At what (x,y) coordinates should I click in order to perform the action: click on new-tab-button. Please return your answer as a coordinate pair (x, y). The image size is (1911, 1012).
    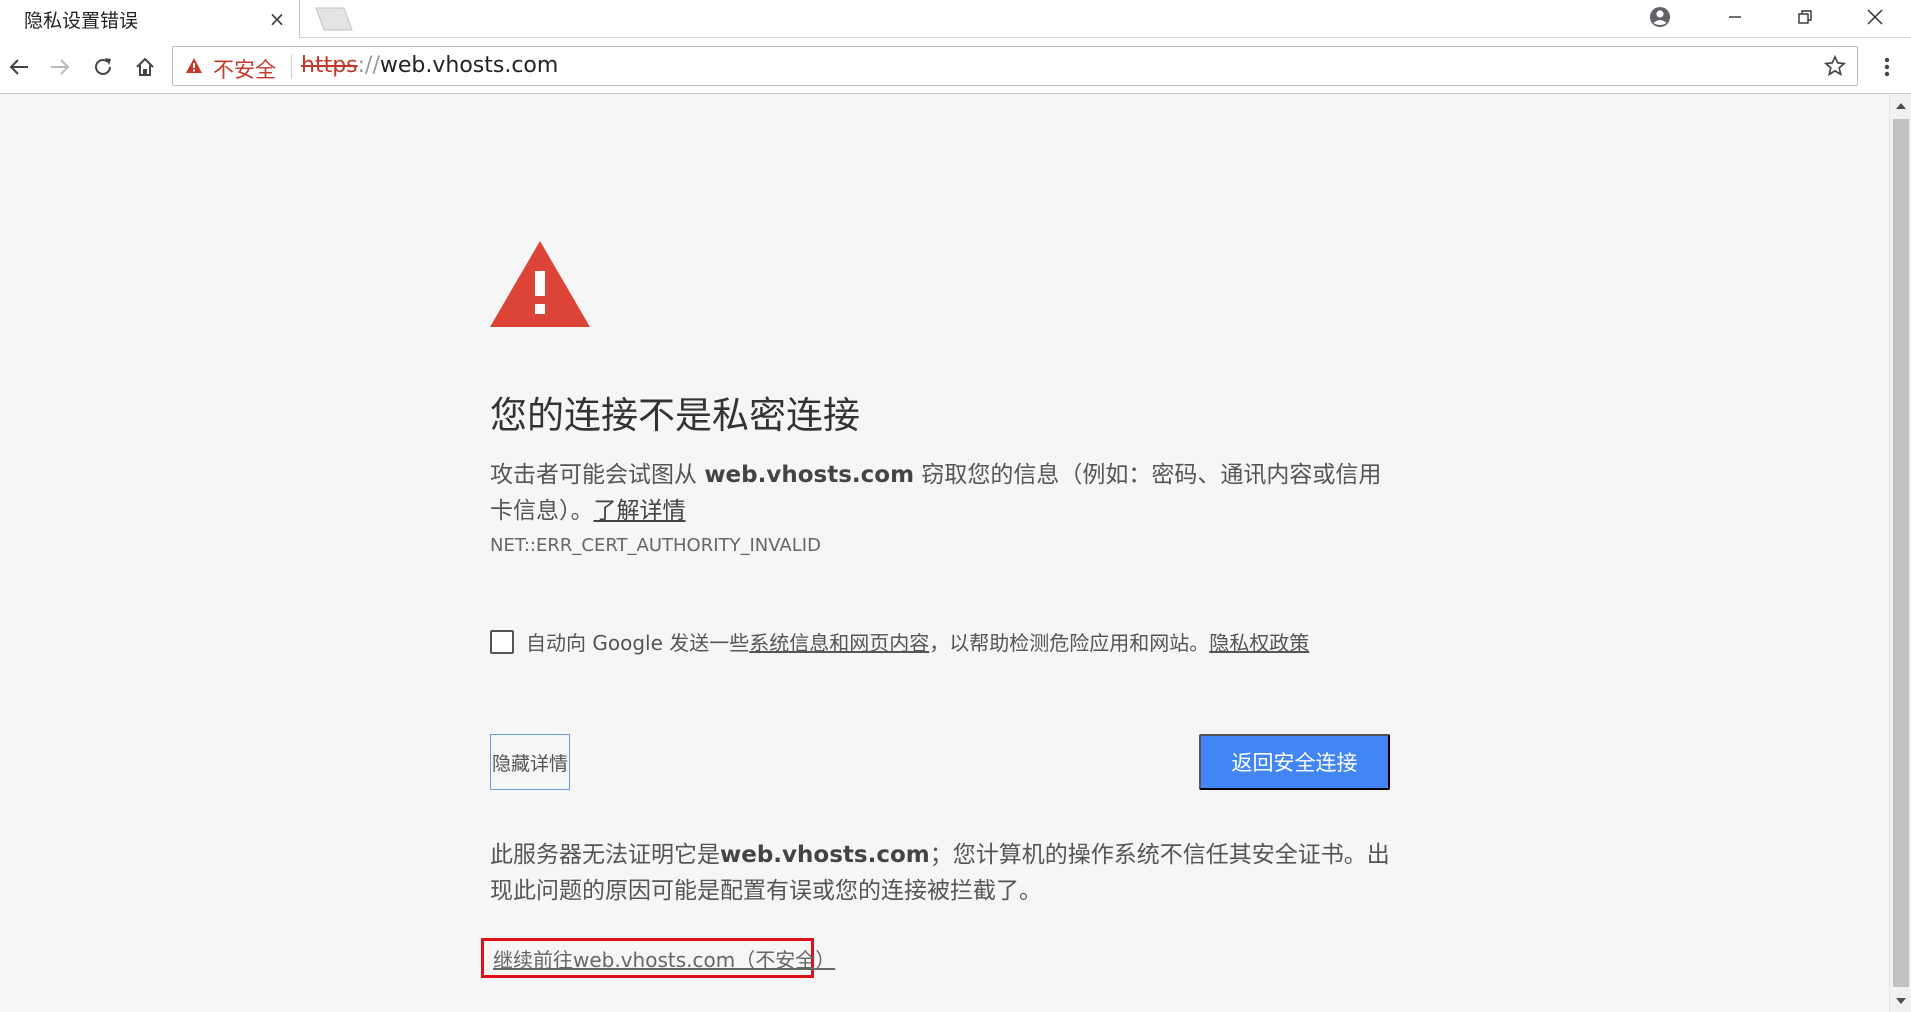
    Looking at the image, I should click on (333, 19).